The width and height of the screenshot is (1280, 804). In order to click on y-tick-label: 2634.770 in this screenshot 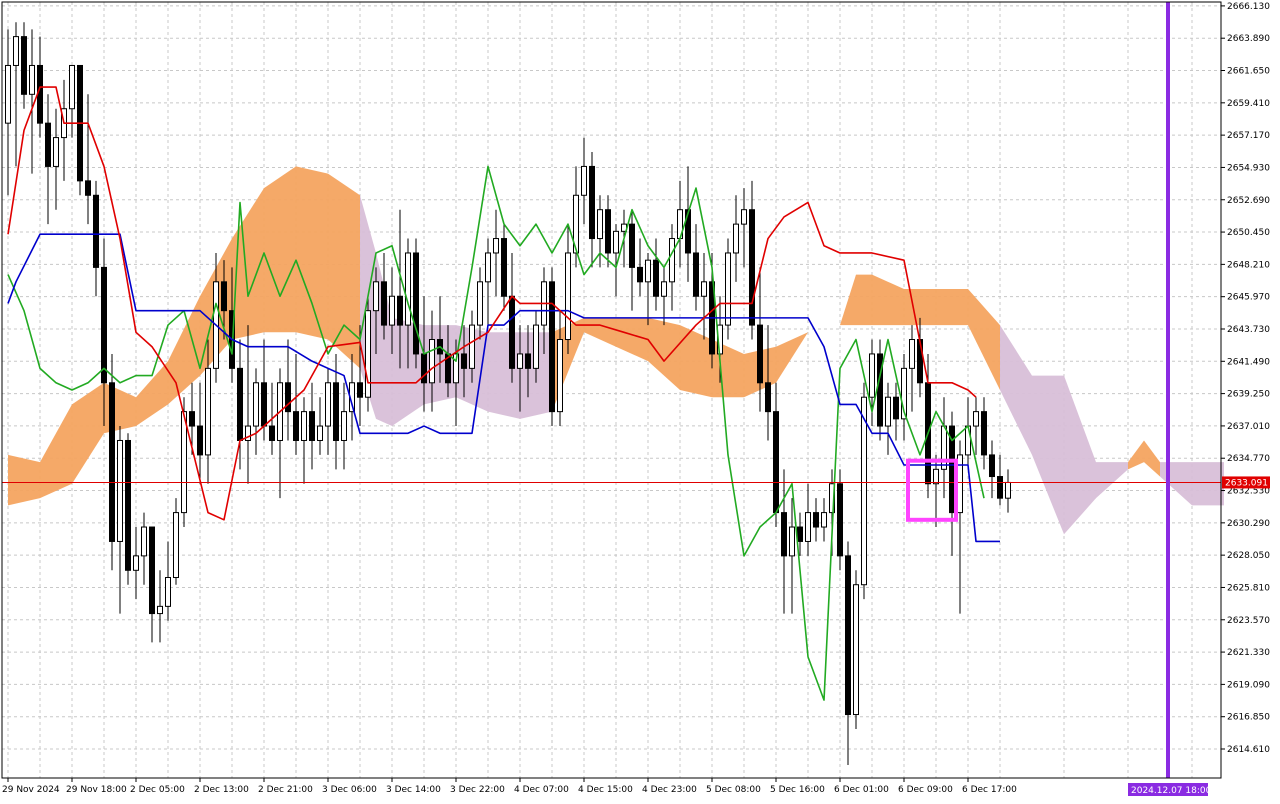, I will do `click(1248, 459)`.